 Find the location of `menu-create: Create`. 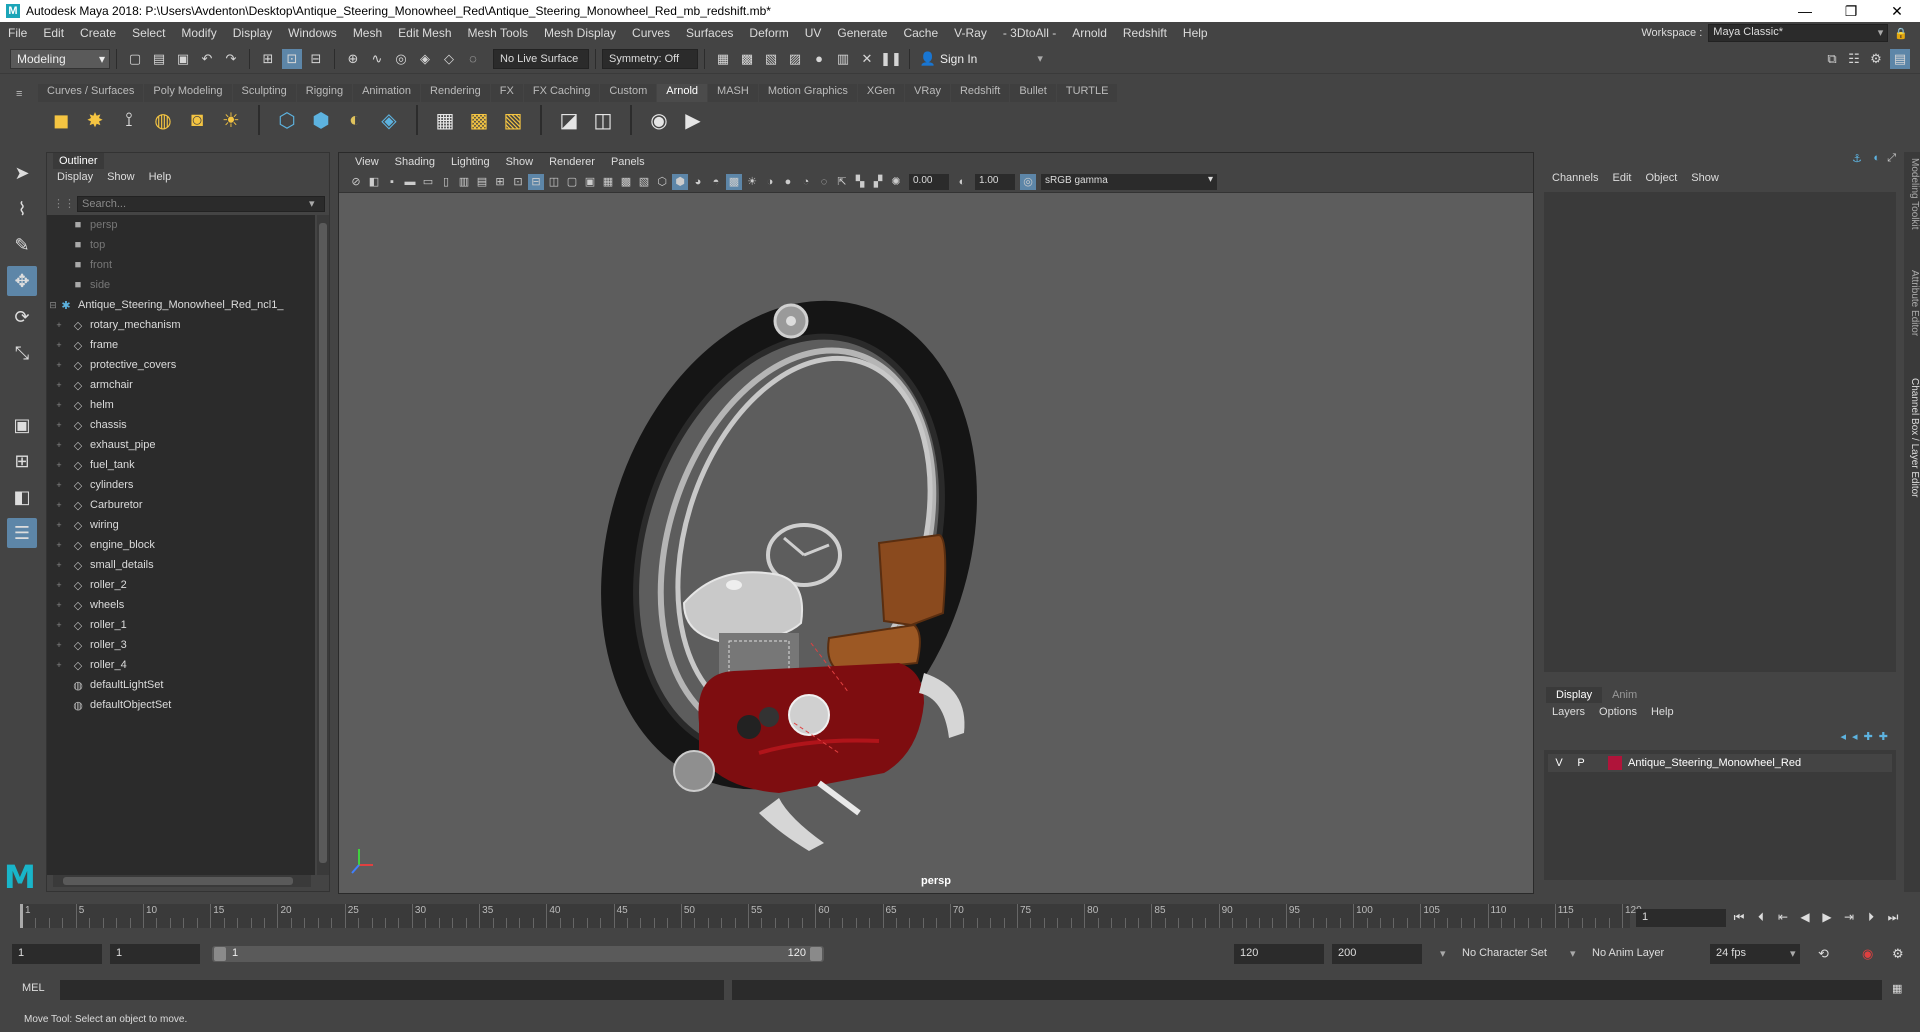

menu-create: Create is located at coordinates (98, 33).